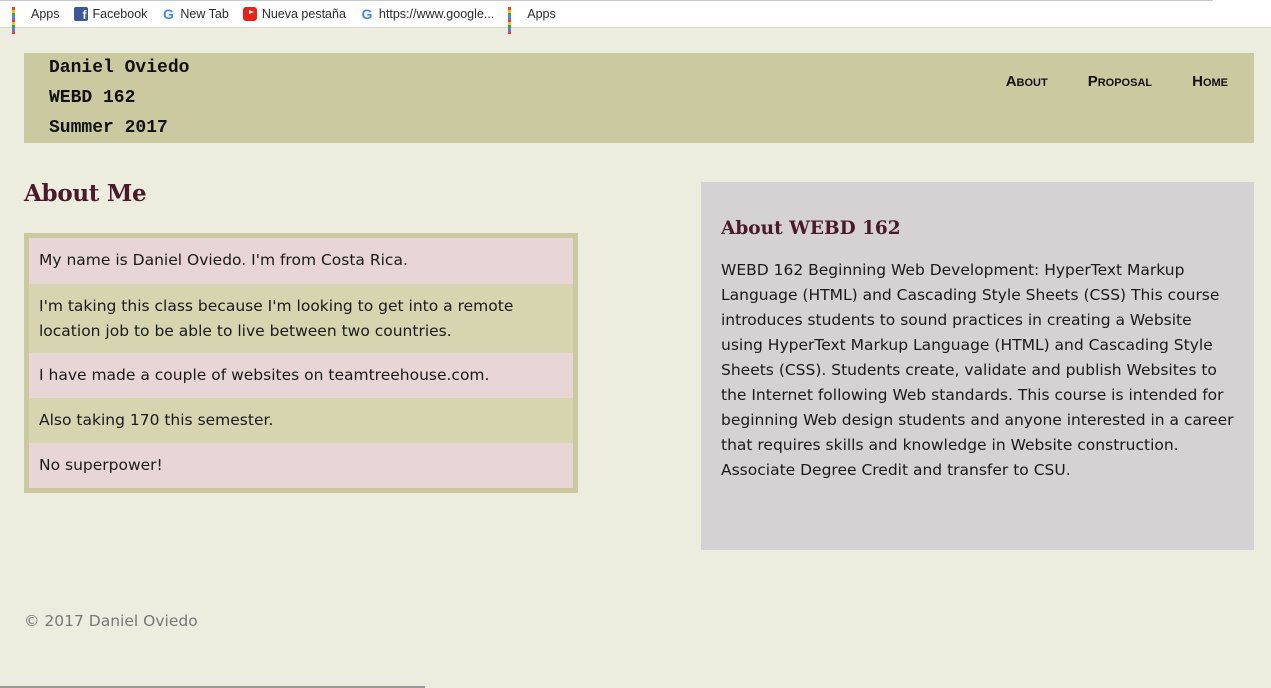 This screenshot has height=688, width=1271. Describe the element at coordinates (1210, 81) in the screenshot. I see `nav-link-home: Home` at that location.